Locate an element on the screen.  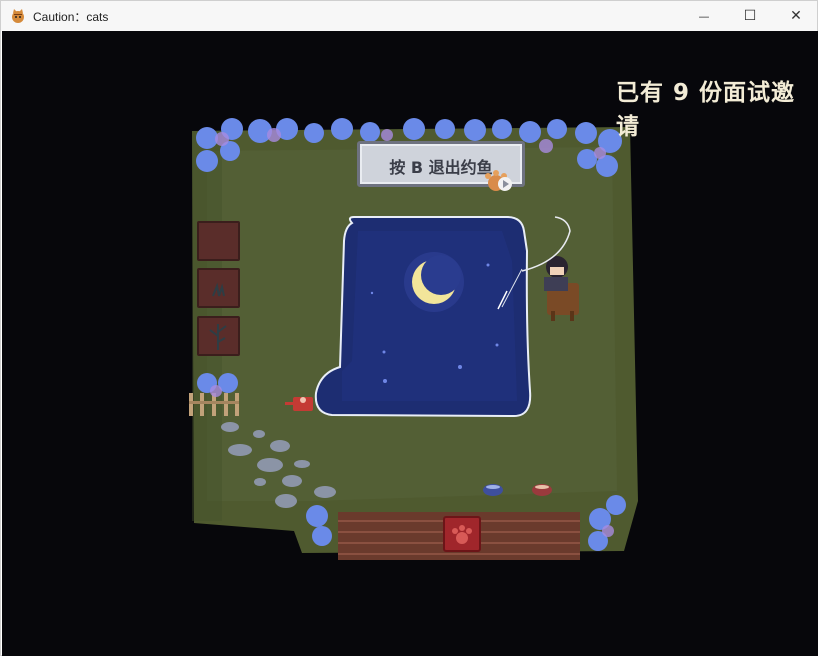
window-title: Caution：cats is located at coordinates (71, 17).